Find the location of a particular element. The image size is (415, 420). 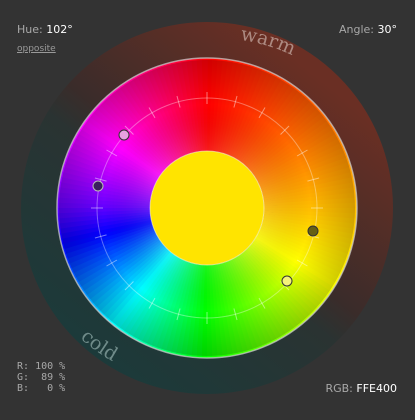

angle-value: 30° is located at coordinates (387, 29).